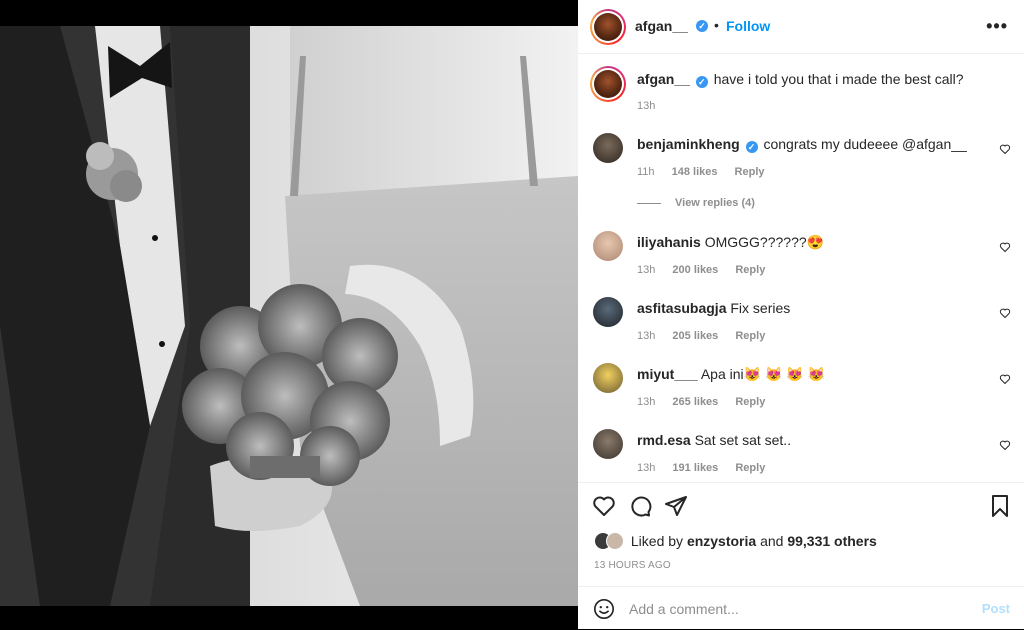  Describe the element at coordinates (604, 506) in the screenshot. I see `heart-icon` at that location.